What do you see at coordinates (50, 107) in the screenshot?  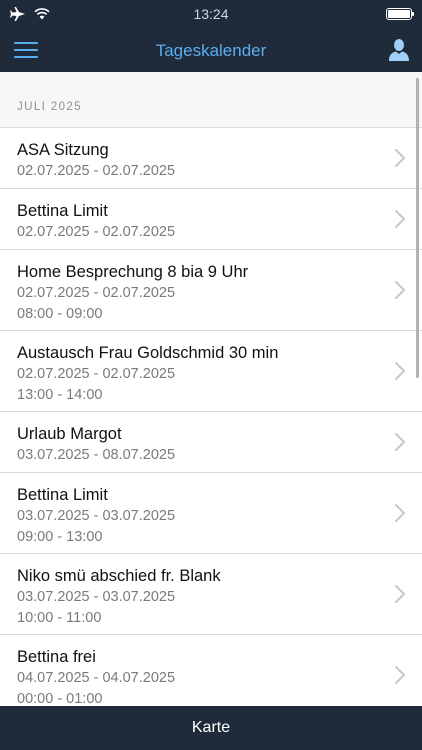 I see `section-header-label: JULI 2025` at bounding box center [50, 107].